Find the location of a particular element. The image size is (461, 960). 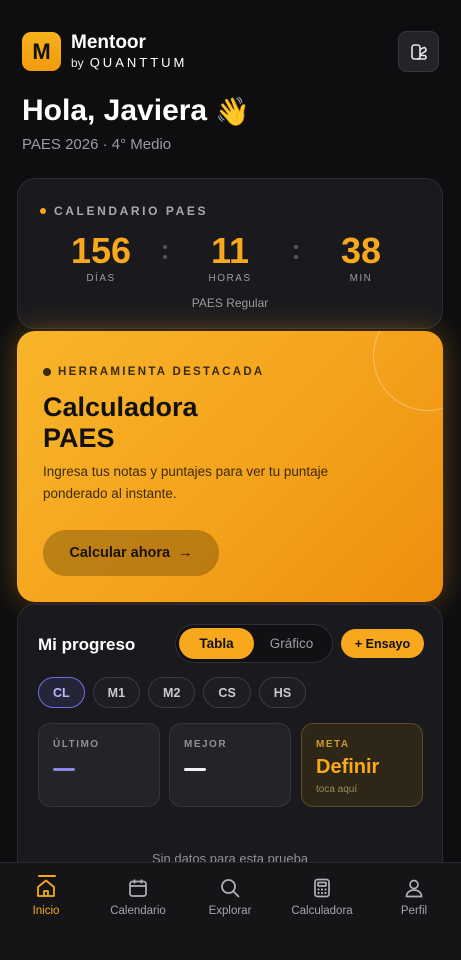

decorative-circle is located at coordinates (408, 371).